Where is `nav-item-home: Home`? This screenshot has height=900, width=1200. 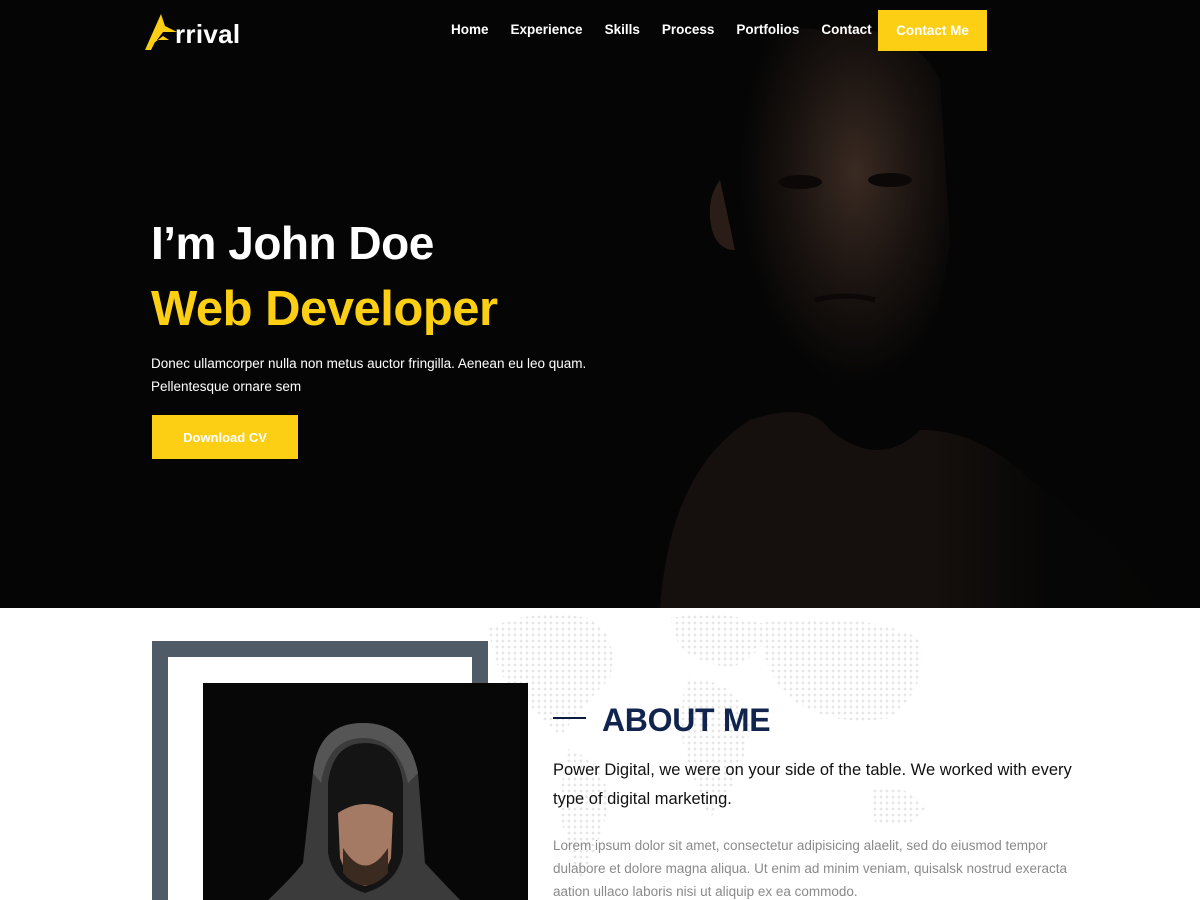 nav-item-home: Home is located at coordinates (470, 29).